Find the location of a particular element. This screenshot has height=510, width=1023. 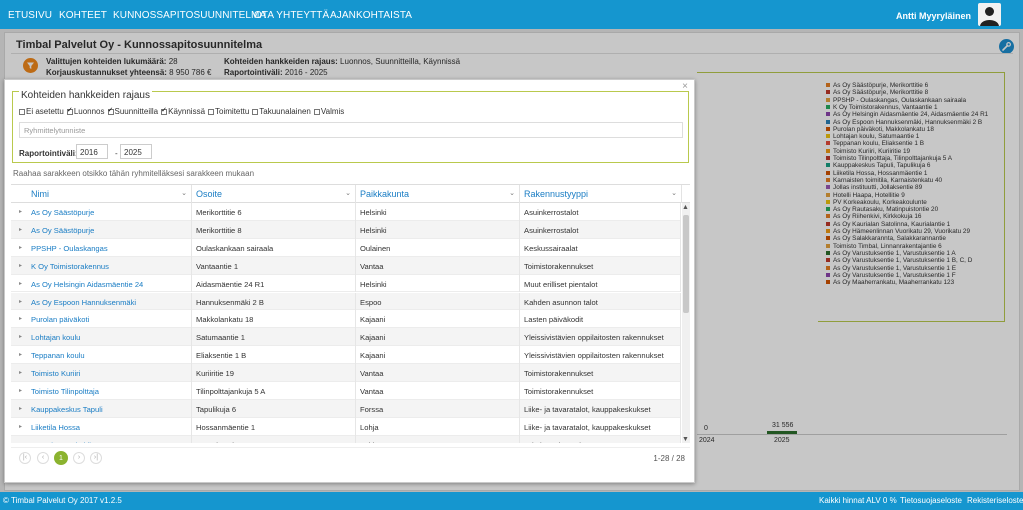

page-1-button: 1 is located at coordinates (61, 458).